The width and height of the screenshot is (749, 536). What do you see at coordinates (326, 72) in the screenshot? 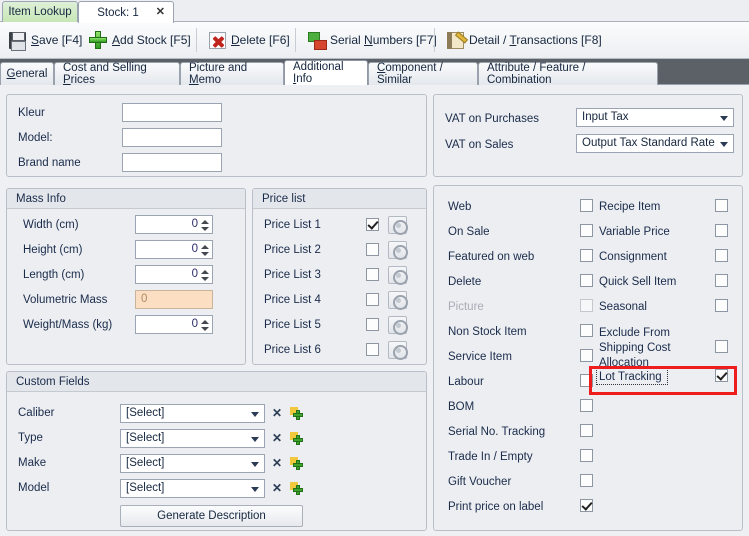
I see `tab-additional-info: Additional Info` at bounding box center [326, 72].